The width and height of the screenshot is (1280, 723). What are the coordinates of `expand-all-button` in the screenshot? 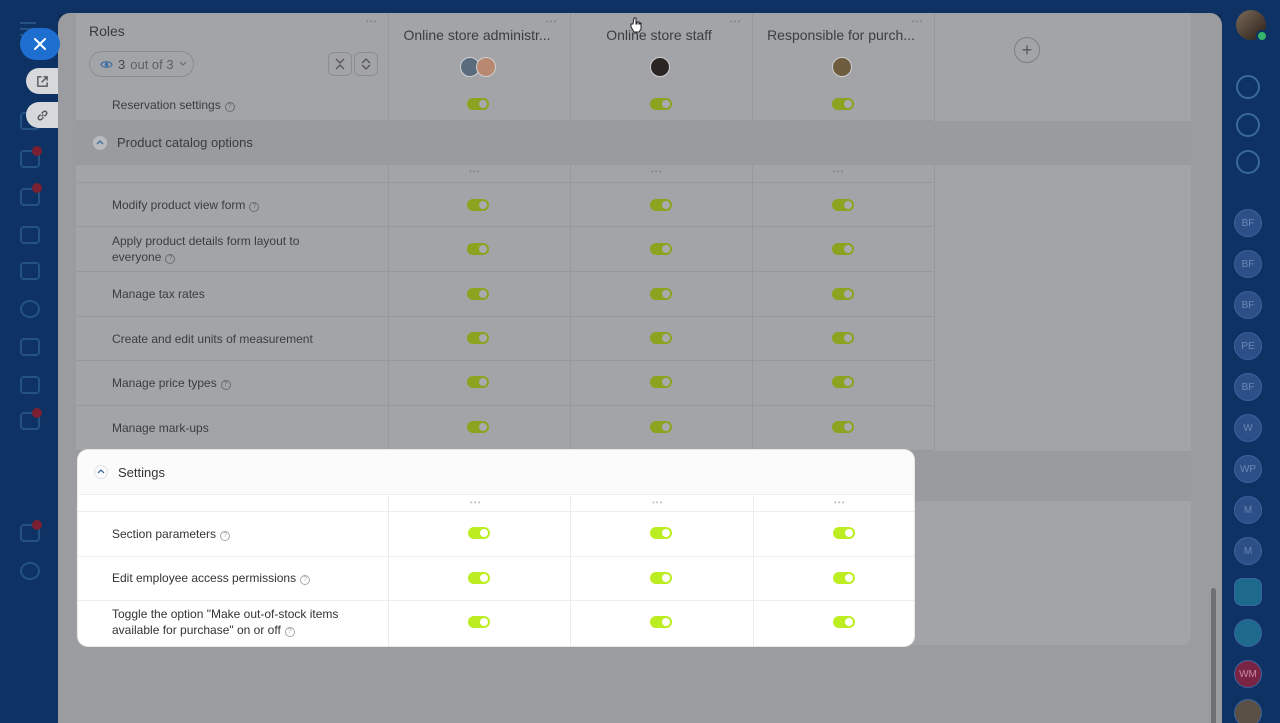 It's located at (366, 64).